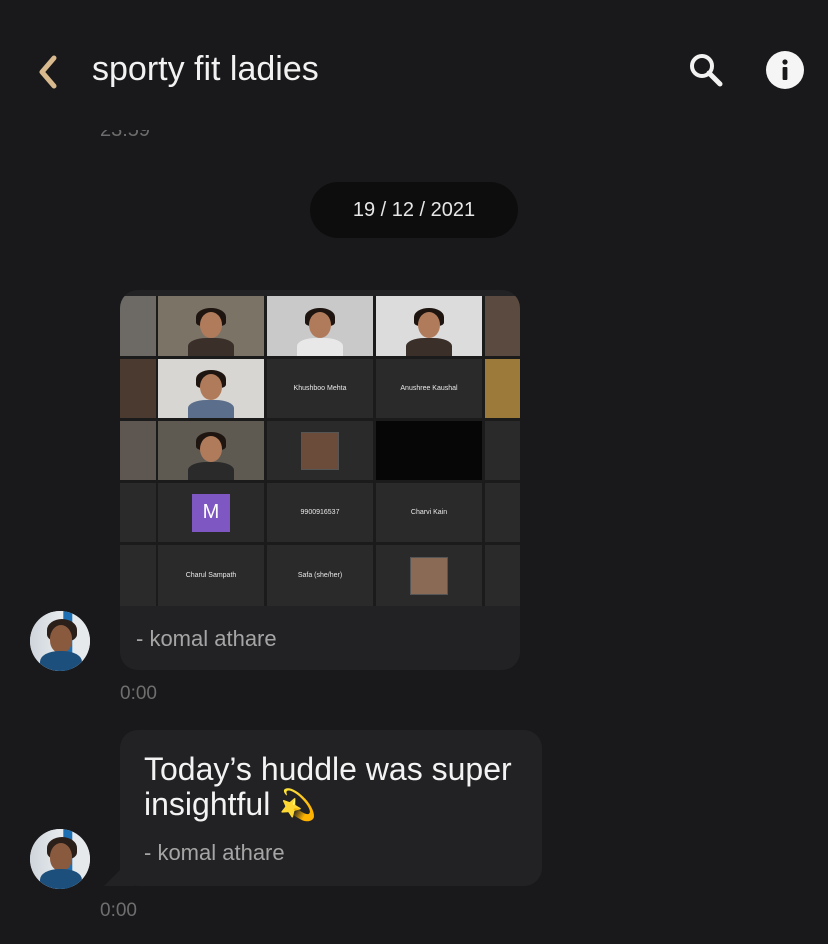  I want to click on date-separator: 19 / 12 / 2021, so click(414, 210).